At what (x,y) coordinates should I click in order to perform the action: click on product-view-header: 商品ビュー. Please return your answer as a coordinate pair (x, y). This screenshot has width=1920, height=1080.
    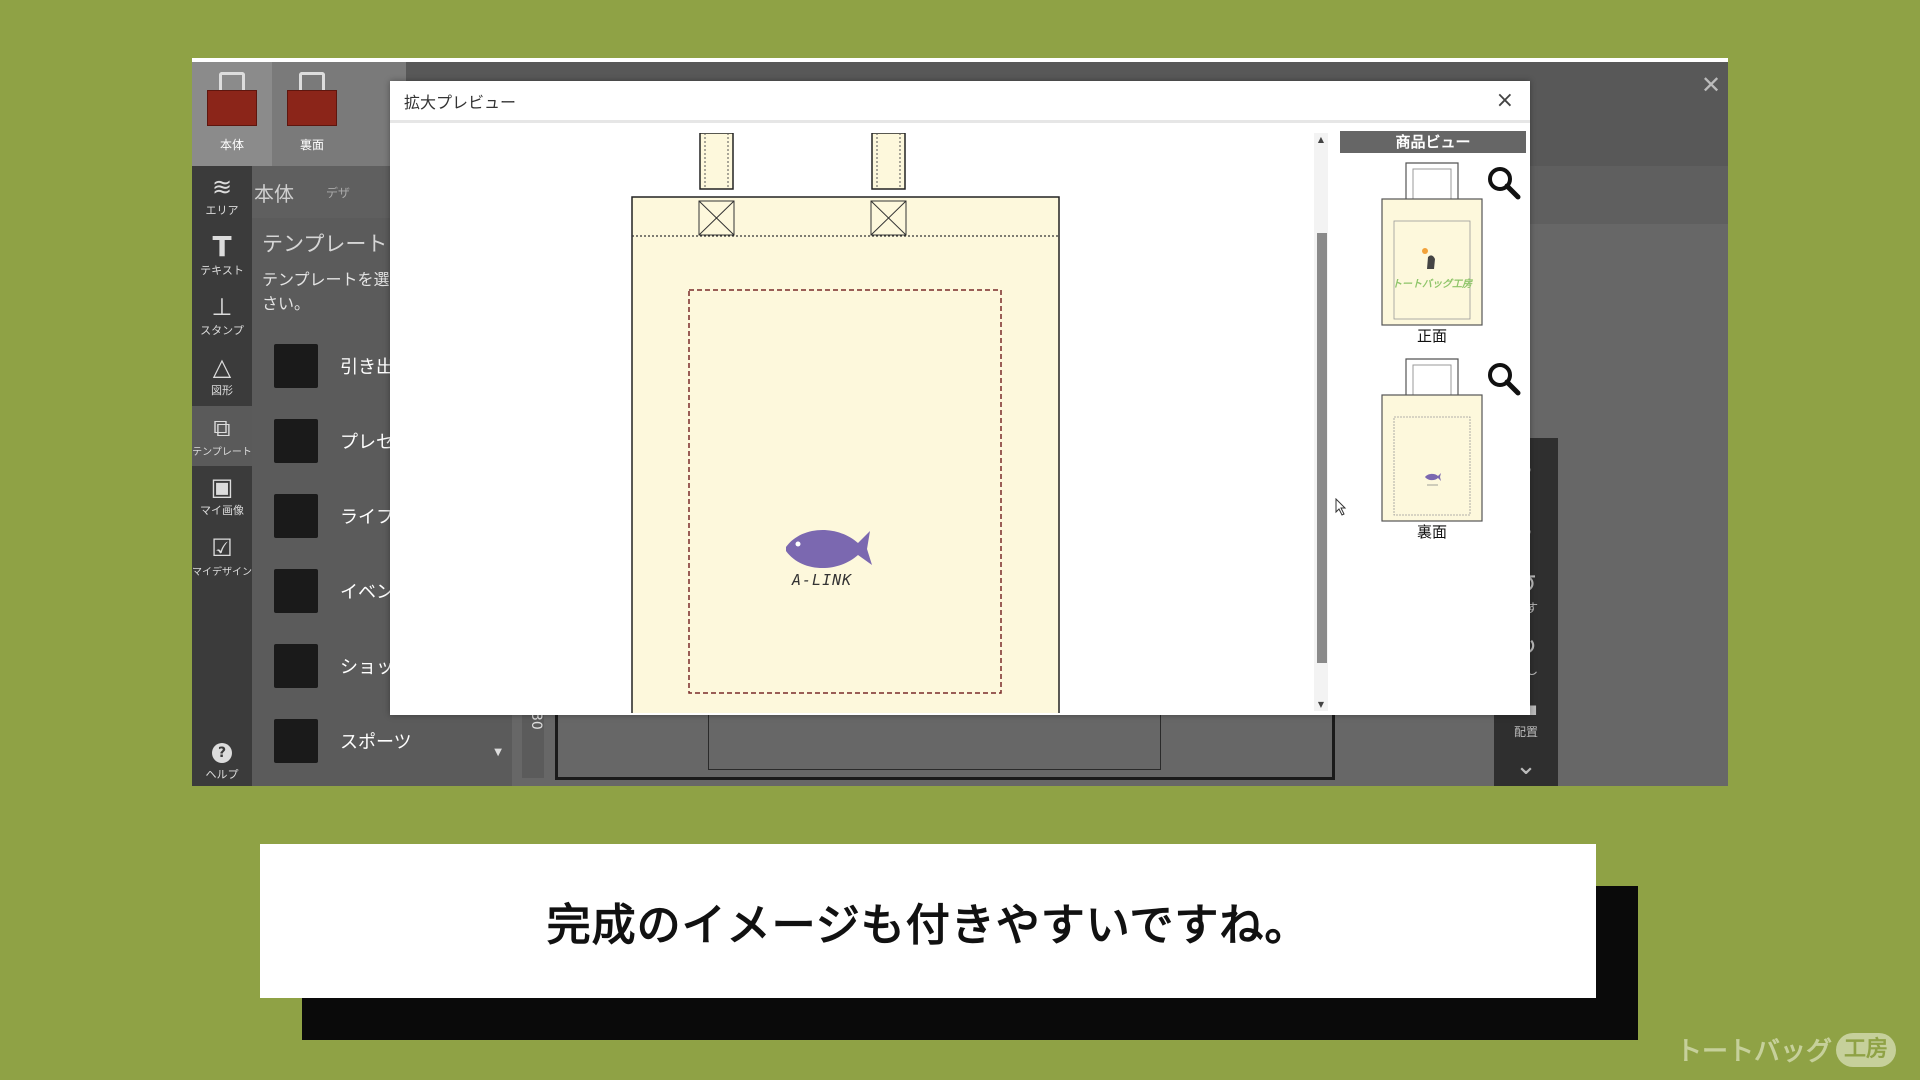
    Looking at the image, I should click on (1433, 142).